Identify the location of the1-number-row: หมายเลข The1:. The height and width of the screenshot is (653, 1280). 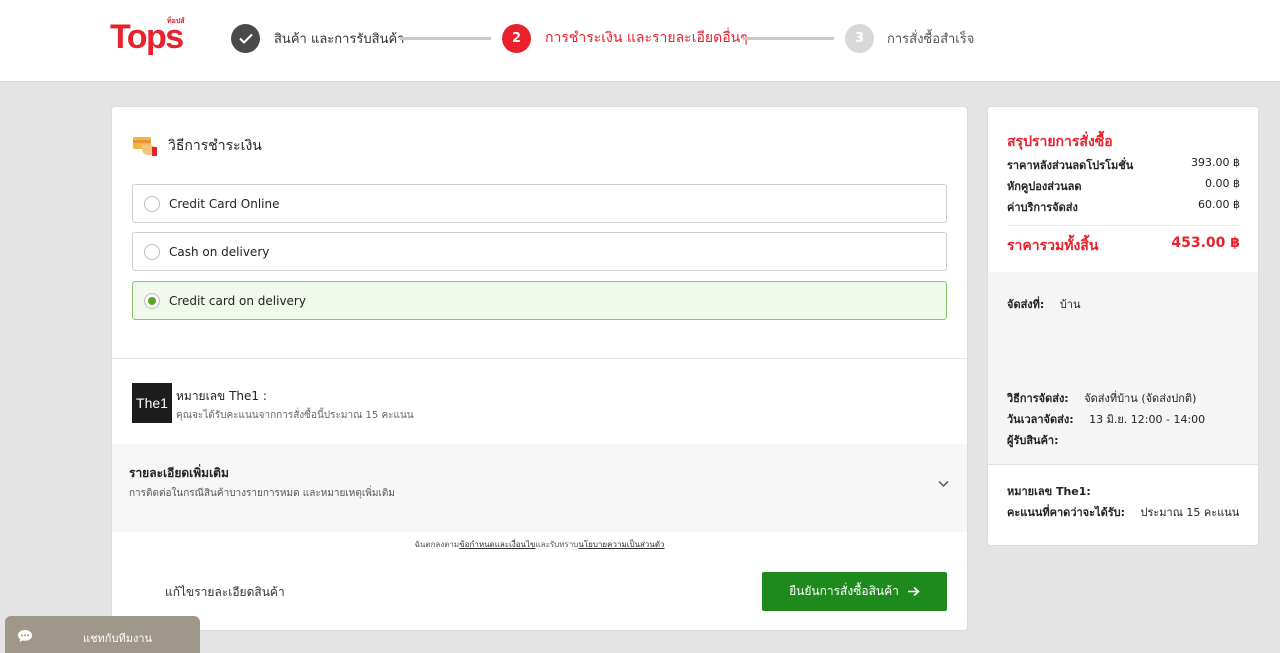
(1049, 491).